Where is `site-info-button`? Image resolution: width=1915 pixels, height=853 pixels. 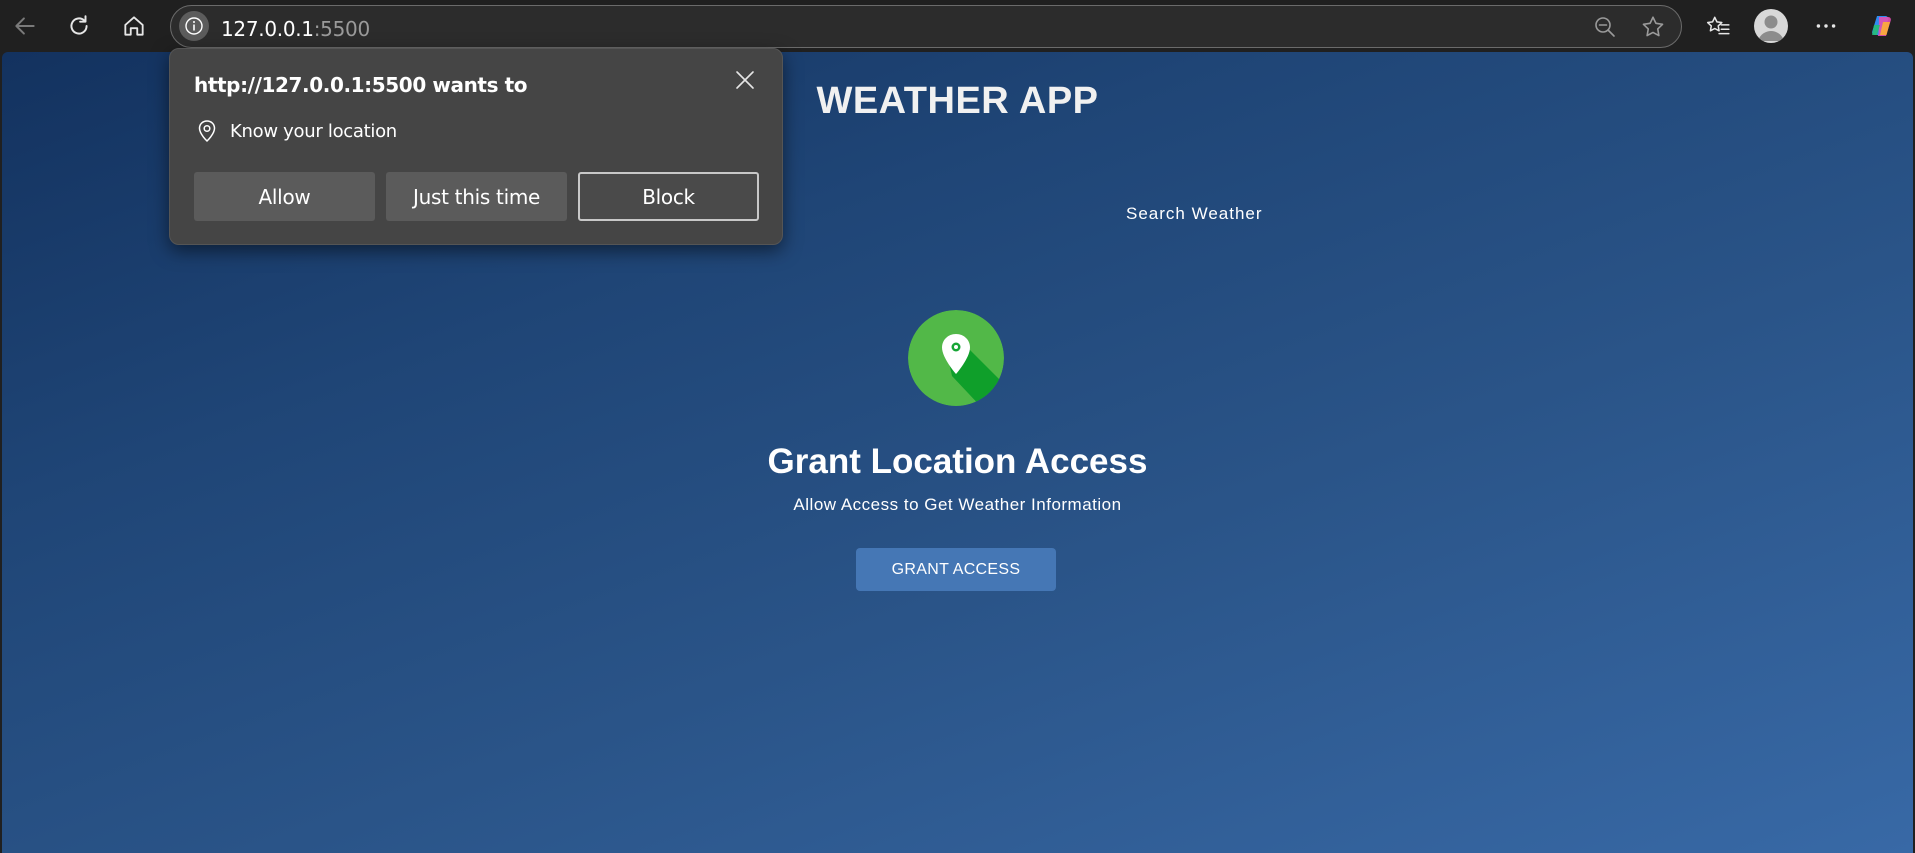
site-info-button is located at coordinates (194, 26).